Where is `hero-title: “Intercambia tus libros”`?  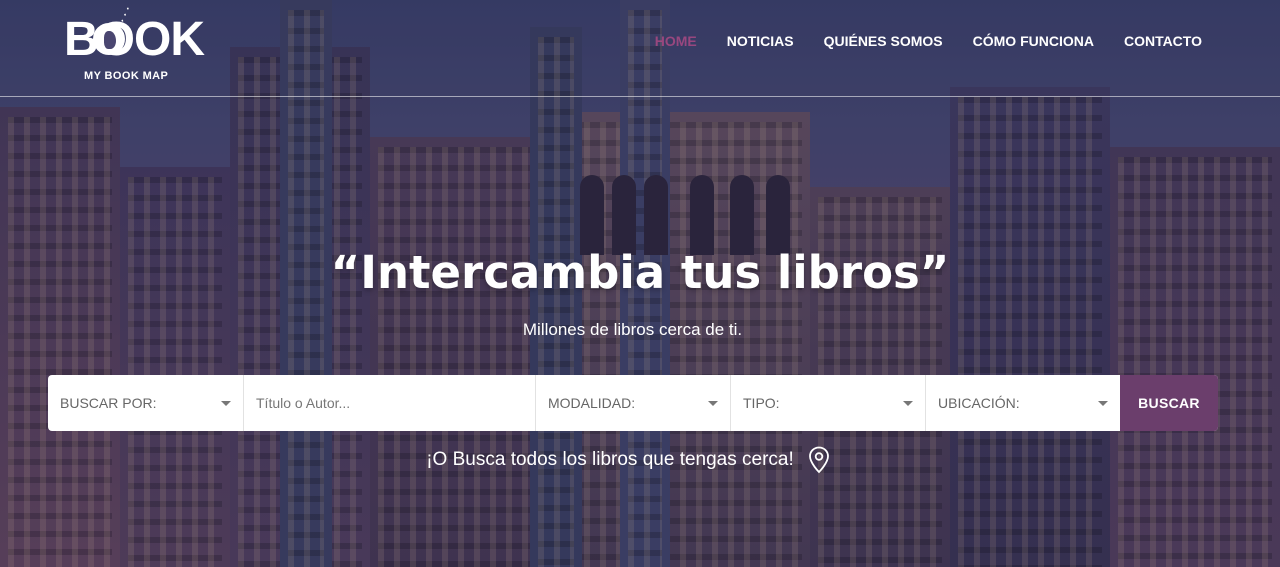 hero-title: “Intercambia tus libros” is located at coordinates (640, 272).